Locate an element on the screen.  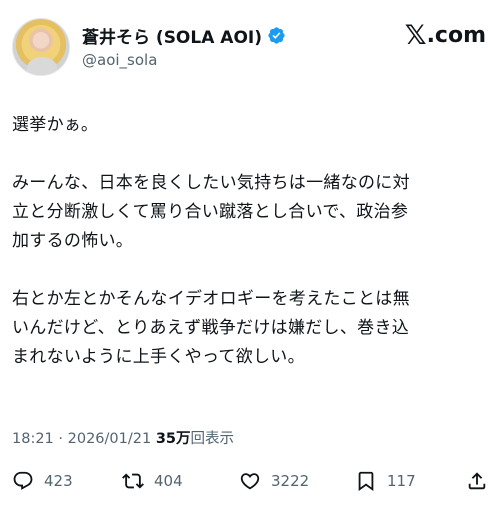
name-row: 蒼井そら (SOLA AOI) is located at coordinates (184, 35).